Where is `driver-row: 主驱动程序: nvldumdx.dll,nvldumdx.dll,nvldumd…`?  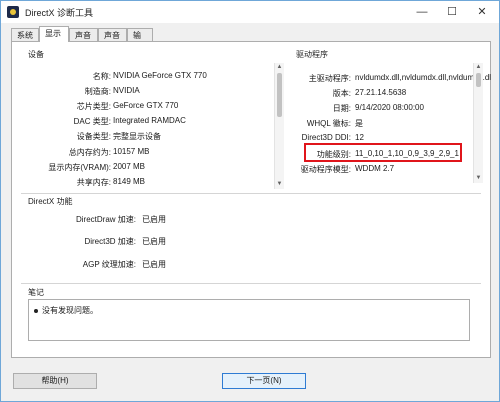 driver-row: 主驱动程序: nvldumdx.dll,nvldumdx.dll,nvldumd… is located at coordinates (396, 79).